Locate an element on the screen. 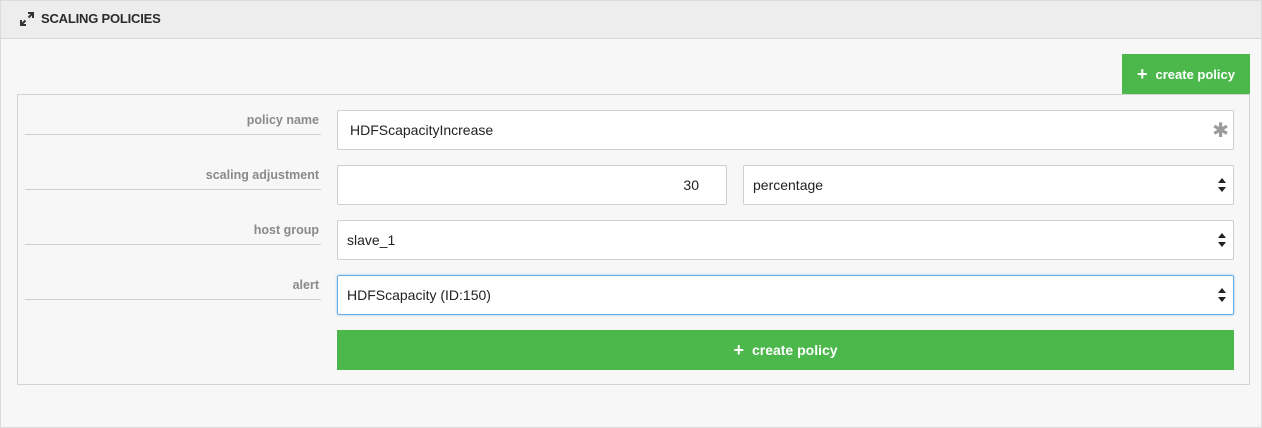 Image resolution: width=1262 pixels, height=428 pixels. policy-name-value: HDFScapacityIncrease is located at coordinates (422, 130).